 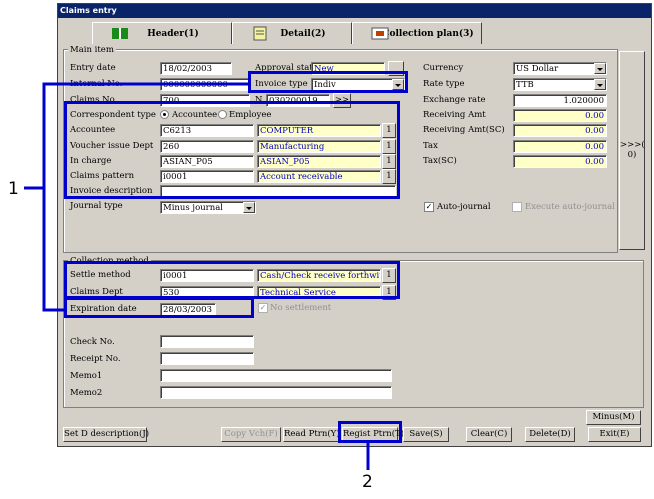 What do you see at coordinates (13, 189) in the screenshot?
I see `callout-1: 1` at bounding box center [13, 189].